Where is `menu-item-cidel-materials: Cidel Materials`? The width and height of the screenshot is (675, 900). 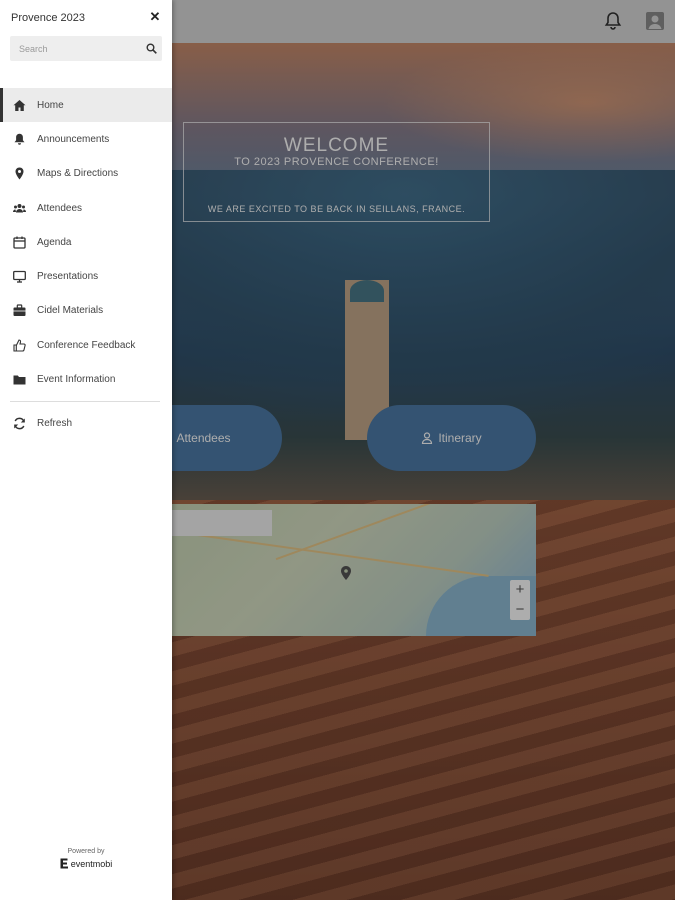
menu-item-cidel-materials: Cidel Materials is located at coordinates (86, 311).